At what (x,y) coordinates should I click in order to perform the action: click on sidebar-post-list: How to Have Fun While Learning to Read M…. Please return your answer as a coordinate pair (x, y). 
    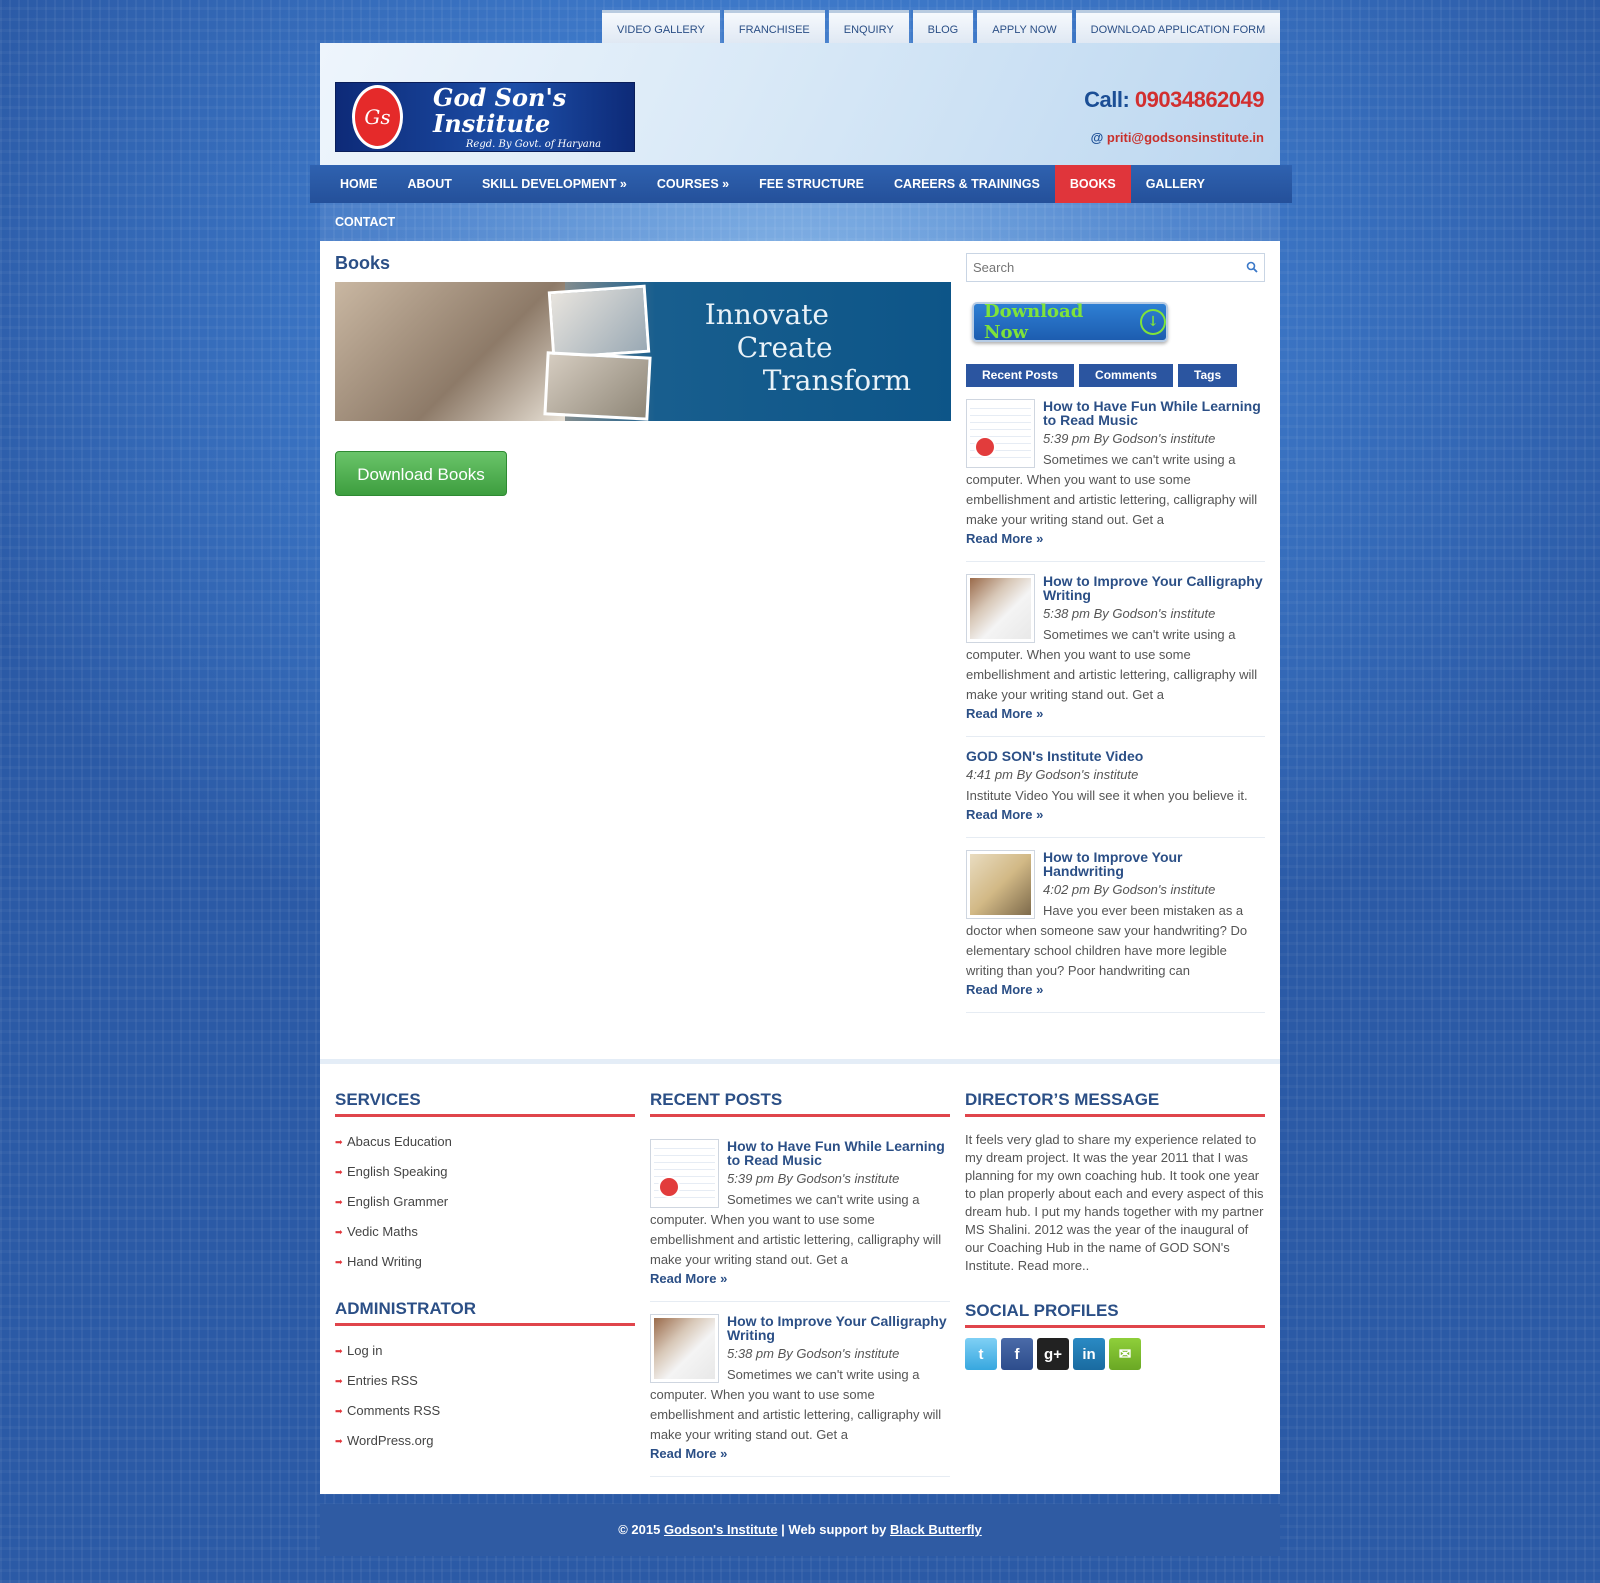
    Looking at the image, I should click on (1115, 700).